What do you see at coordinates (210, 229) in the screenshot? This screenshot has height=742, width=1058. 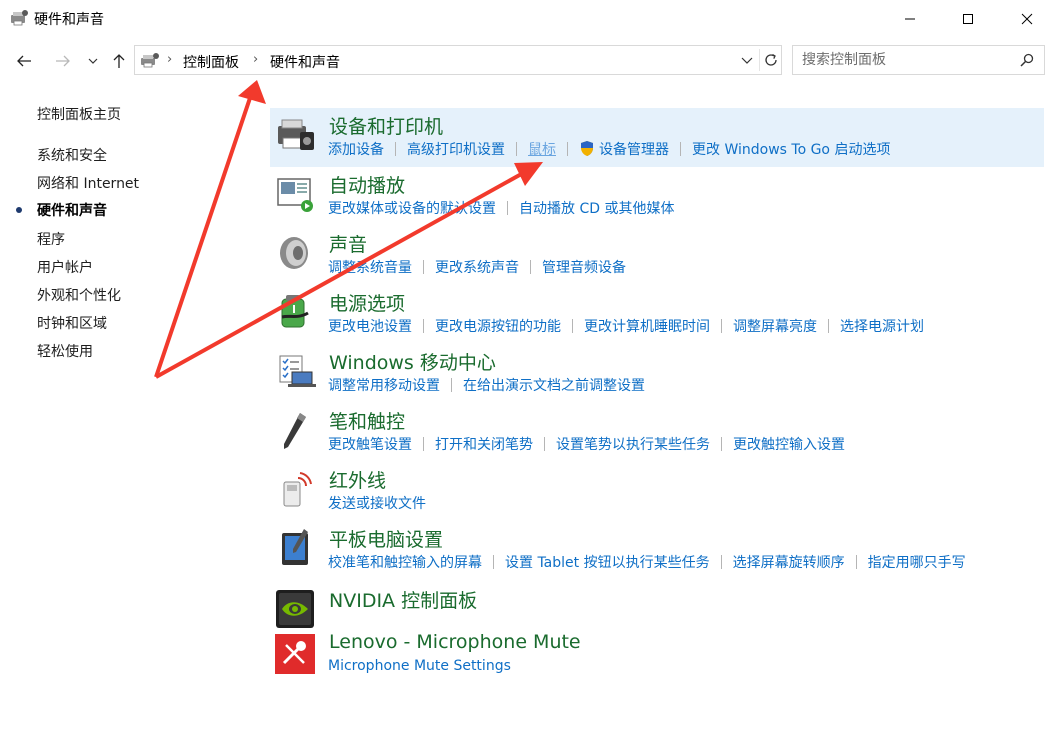 I see `annotation-arrow-to-breadcrumb` at bounding box center [210, 229].